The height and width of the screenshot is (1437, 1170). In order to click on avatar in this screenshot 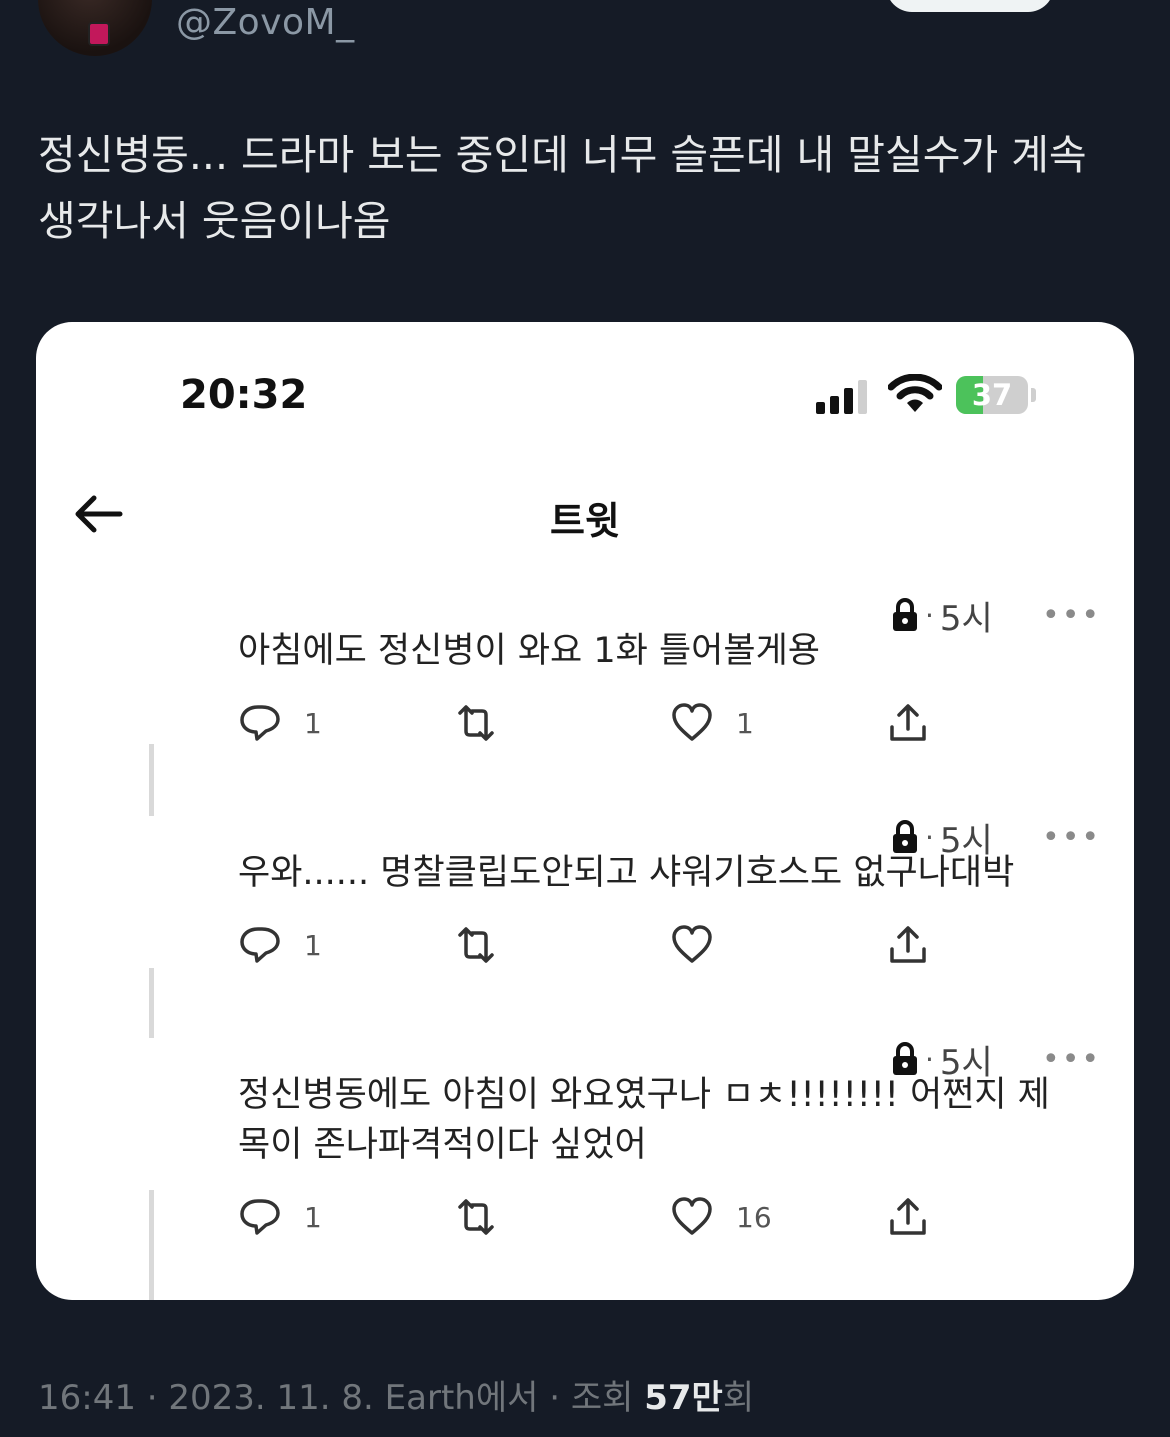, I will do `click(95, 28)`.